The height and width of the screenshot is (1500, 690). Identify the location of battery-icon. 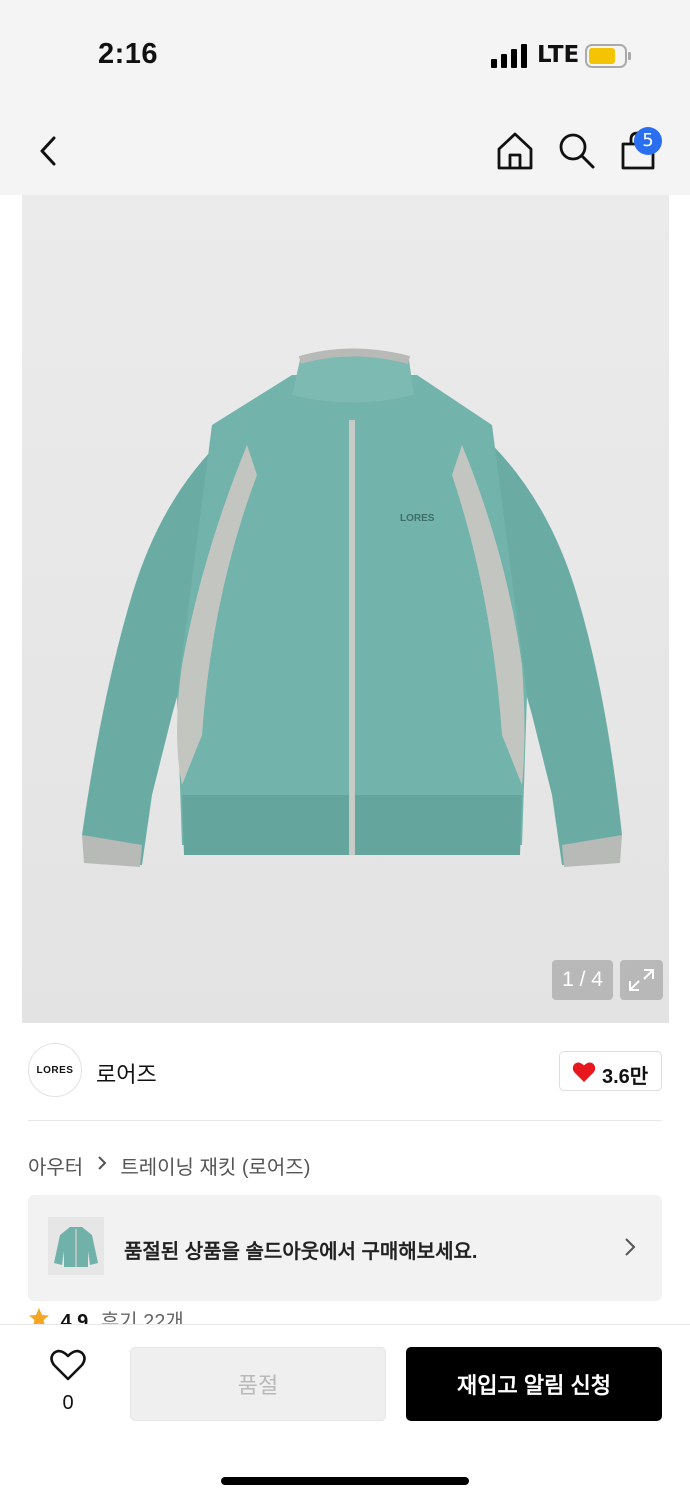
(608, 56).